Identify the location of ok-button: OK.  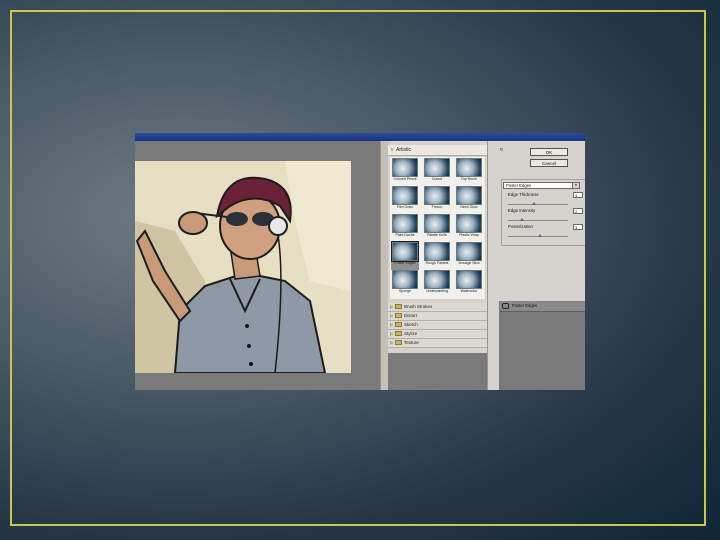
(549, 152).